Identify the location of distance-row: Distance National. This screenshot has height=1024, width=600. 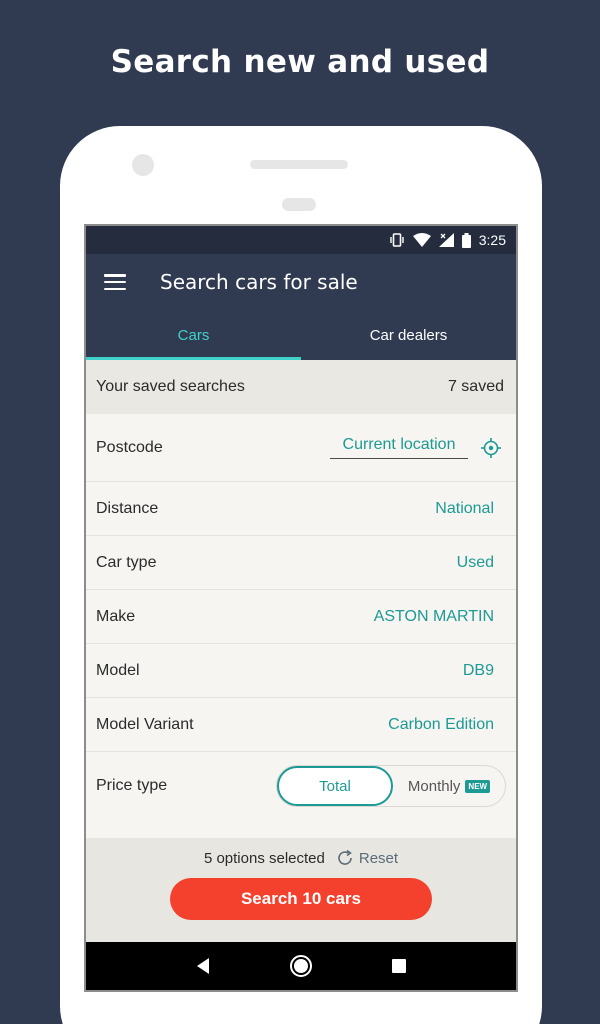
(301, 509).